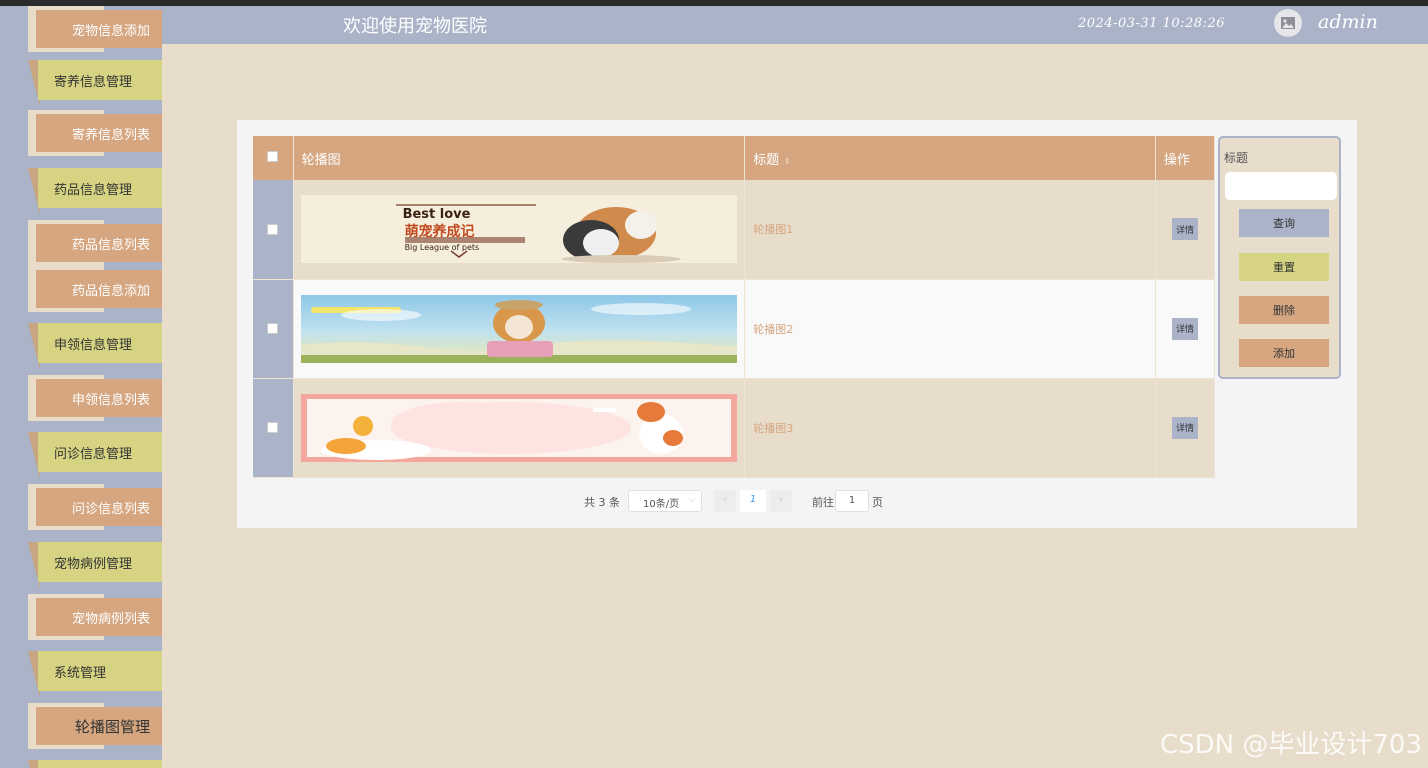 The height and width of the screenshot is (768, 1428). I want to click on row-title: 轮播图1, so click(950, 230).